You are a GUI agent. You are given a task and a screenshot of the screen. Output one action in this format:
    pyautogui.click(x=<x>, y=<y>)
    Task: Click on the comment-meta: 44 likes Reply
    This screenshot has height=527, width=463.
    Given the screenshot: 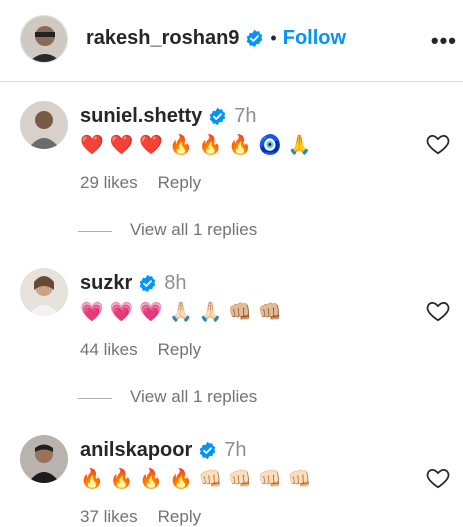 What is the action you would take?
    pyautogui.click(x=140, y=350)
    